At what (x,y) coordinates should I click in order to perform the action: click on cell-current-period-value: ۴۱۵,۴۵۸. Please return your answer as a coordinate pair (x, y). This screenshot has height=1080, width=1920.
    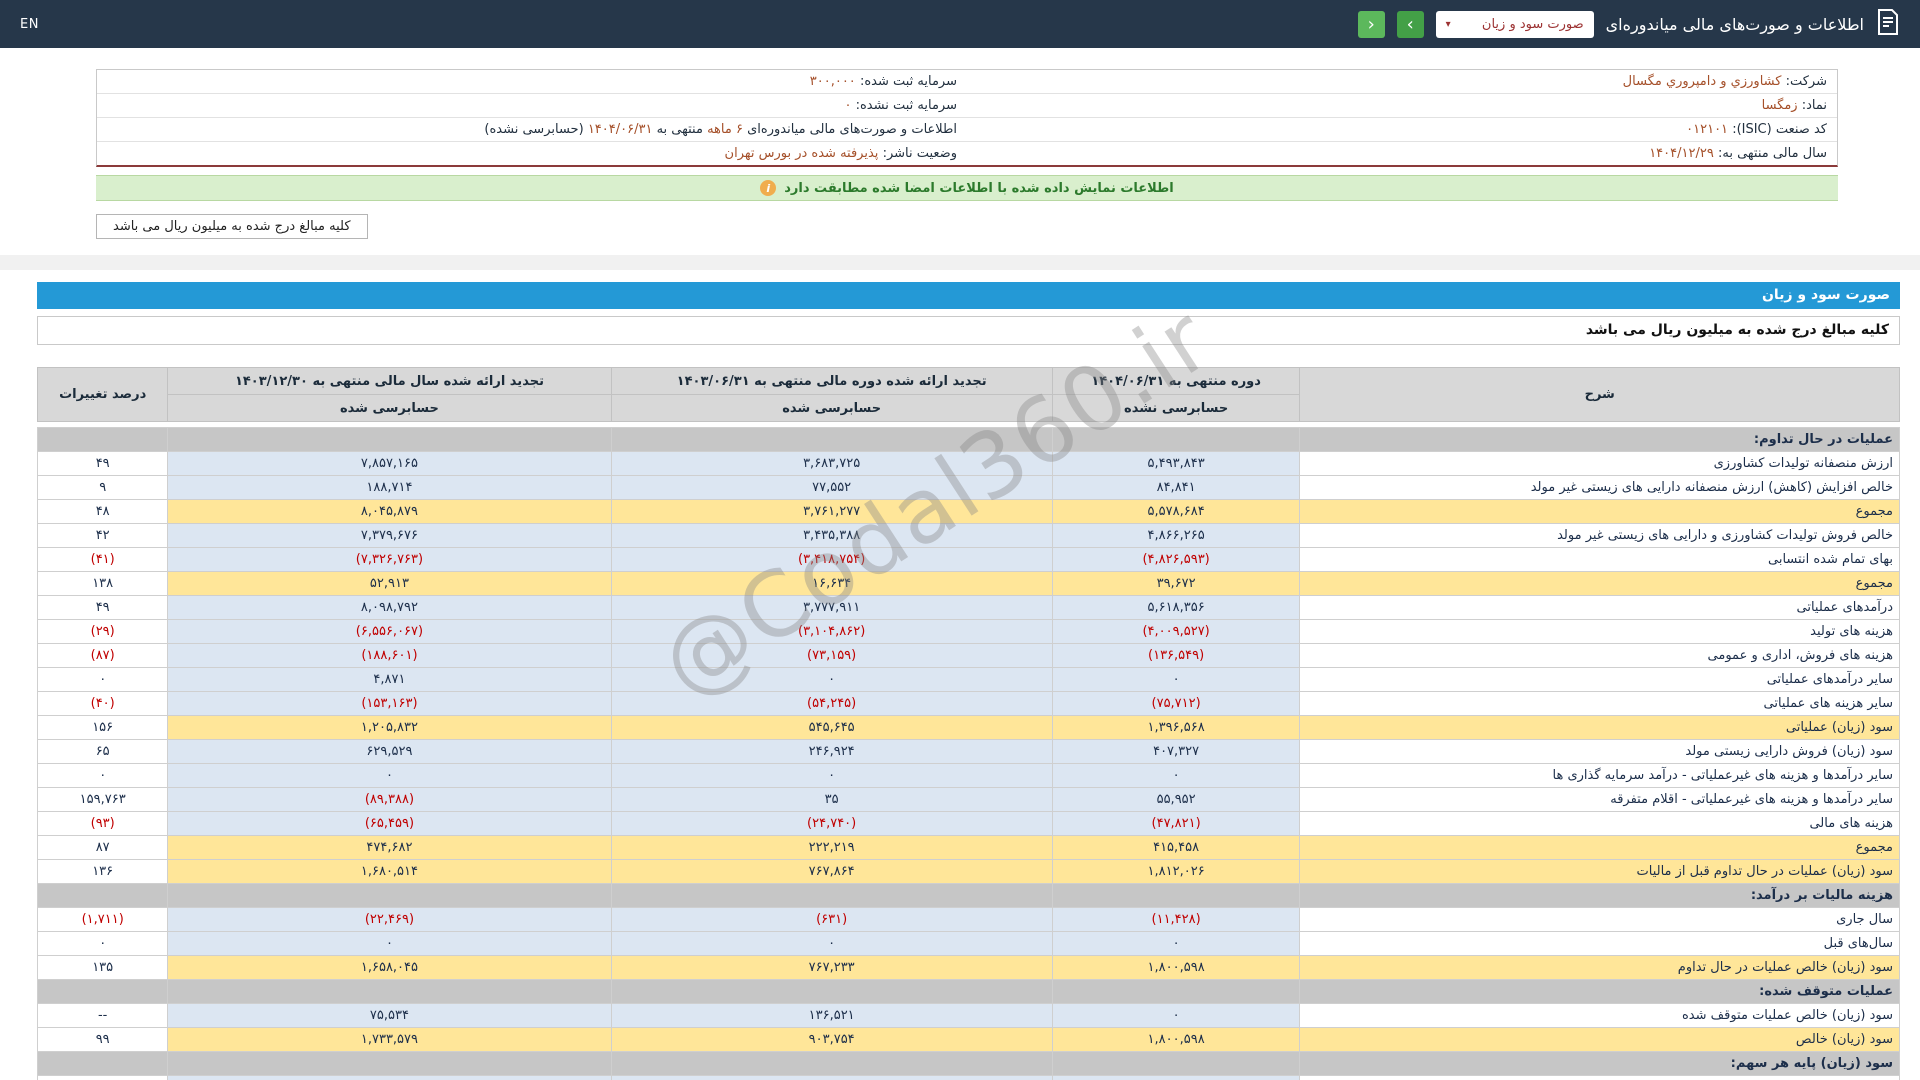
    Looking at the image, I should click on (1176, 847).